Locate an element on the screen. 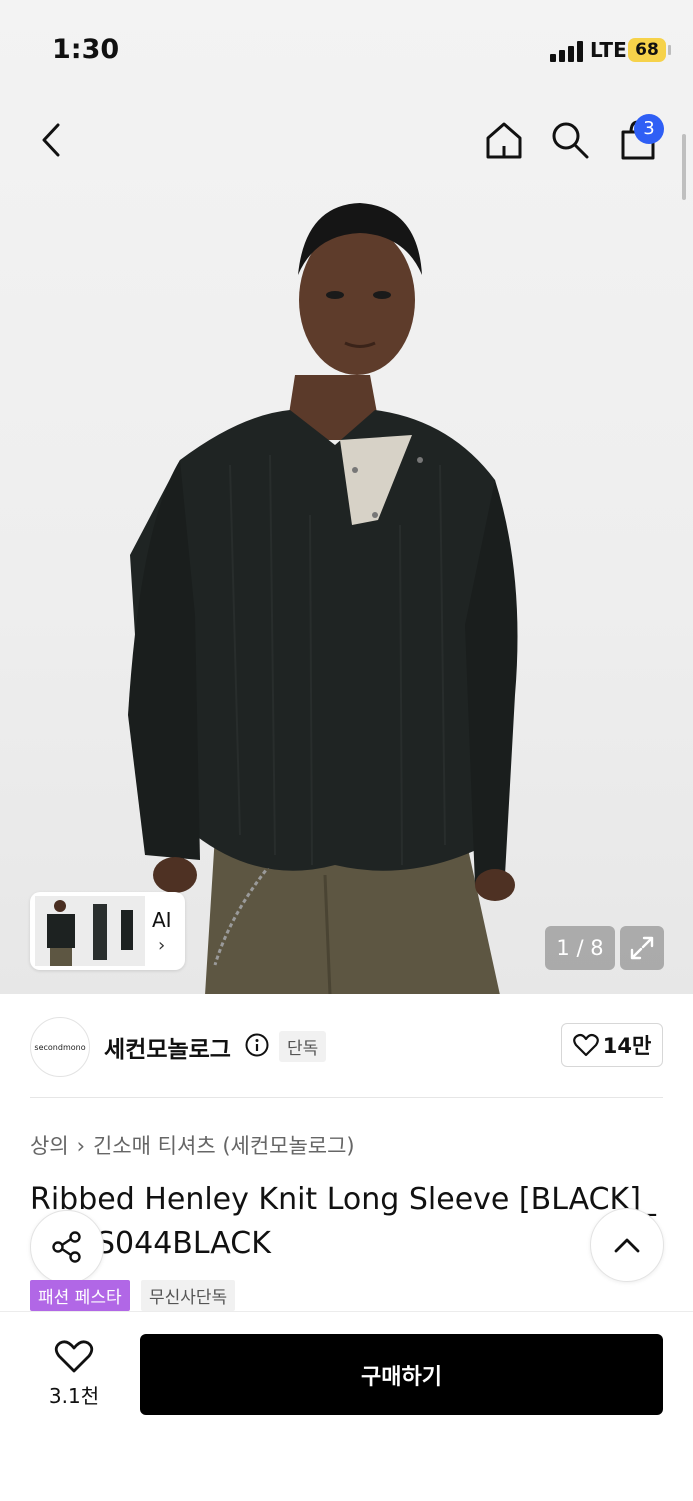 This screenshot has height=1501, width=693. ai-styling-thumbnail: AI › is located at coordinates (107, 931).